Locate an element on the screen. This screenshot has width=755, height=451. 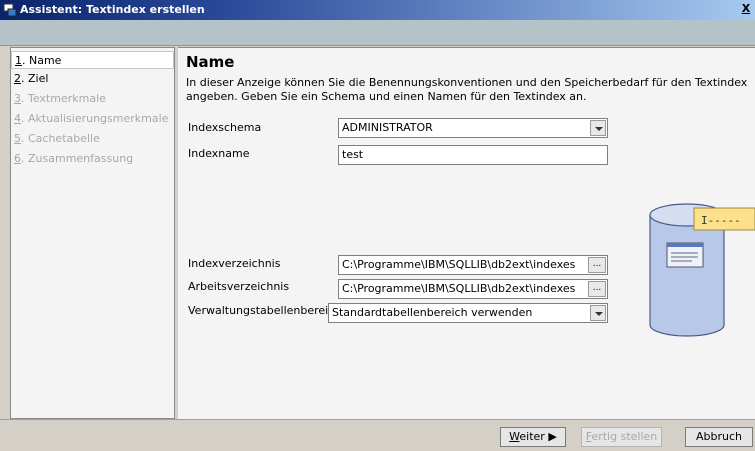
admin-tablespace-label: Verwaltungstabellenbereich is located at coordinates (265, 310).